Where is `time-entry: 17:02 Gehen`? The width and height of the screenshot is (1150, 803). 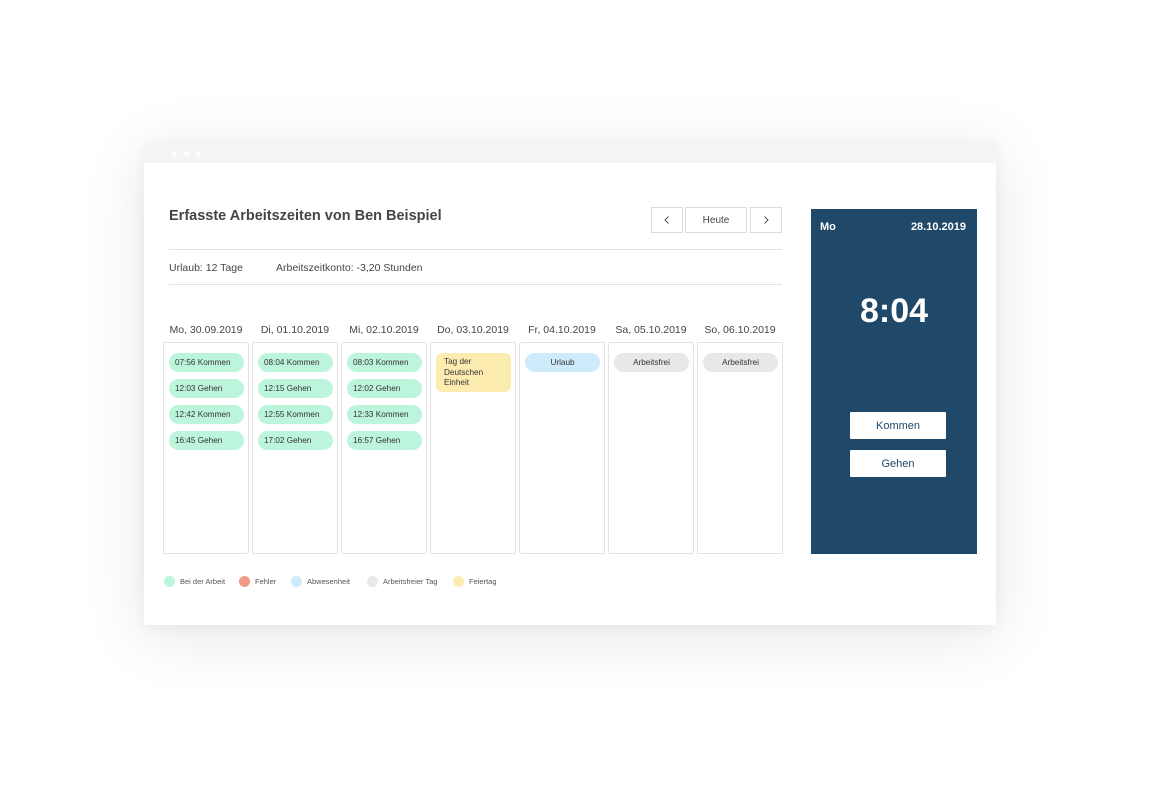
time-entry: 17:02 Gehen is located at coordinates (295, 440).